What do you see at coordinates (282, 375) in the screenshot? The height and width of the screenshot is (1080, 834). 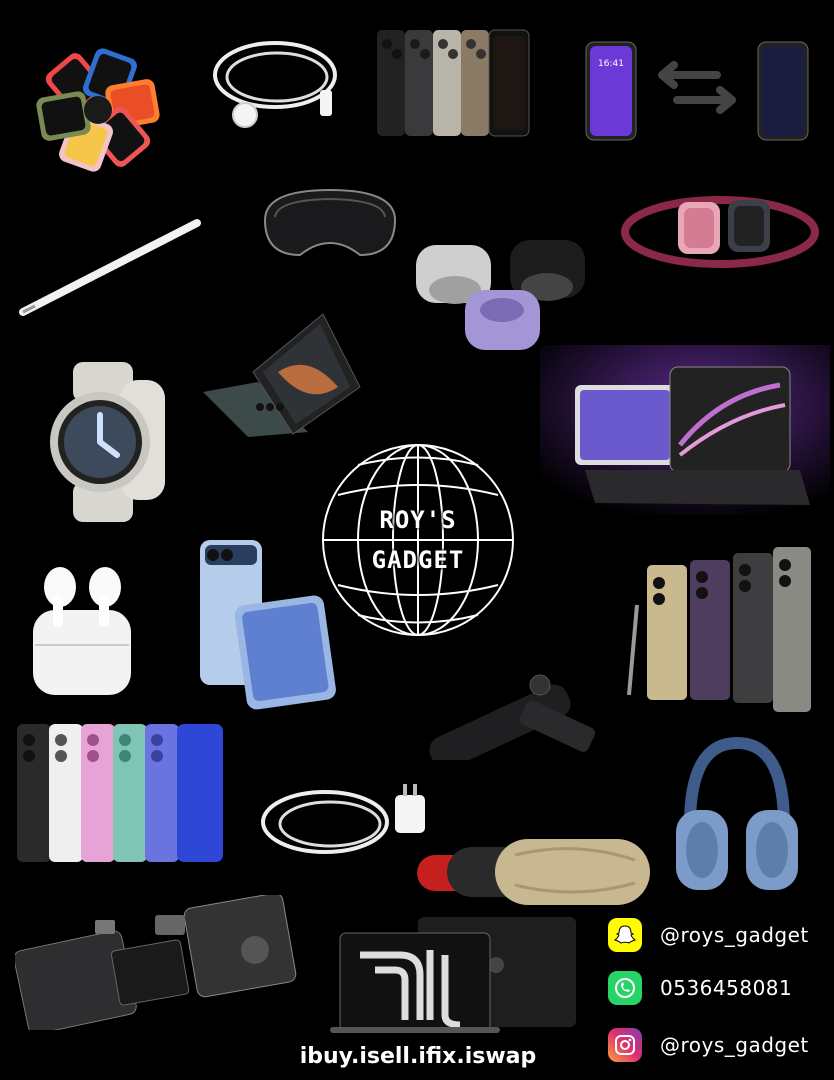 I see `galaxy-fold-image` at bounding box center [282, 375].